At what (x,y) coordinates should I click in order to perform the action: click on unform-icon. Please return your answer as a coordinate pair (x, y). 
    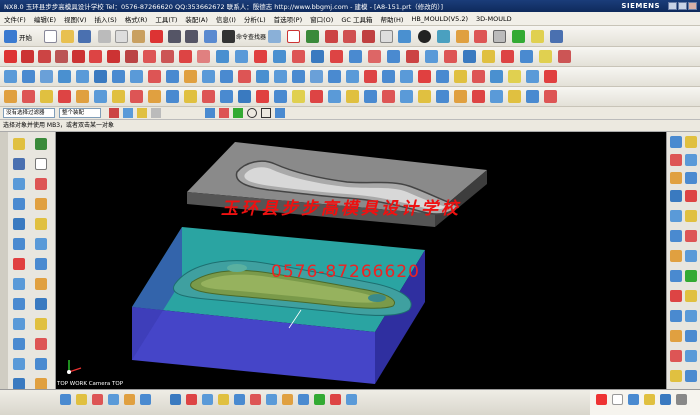
    Looking at the image, I should click on (406, 96).